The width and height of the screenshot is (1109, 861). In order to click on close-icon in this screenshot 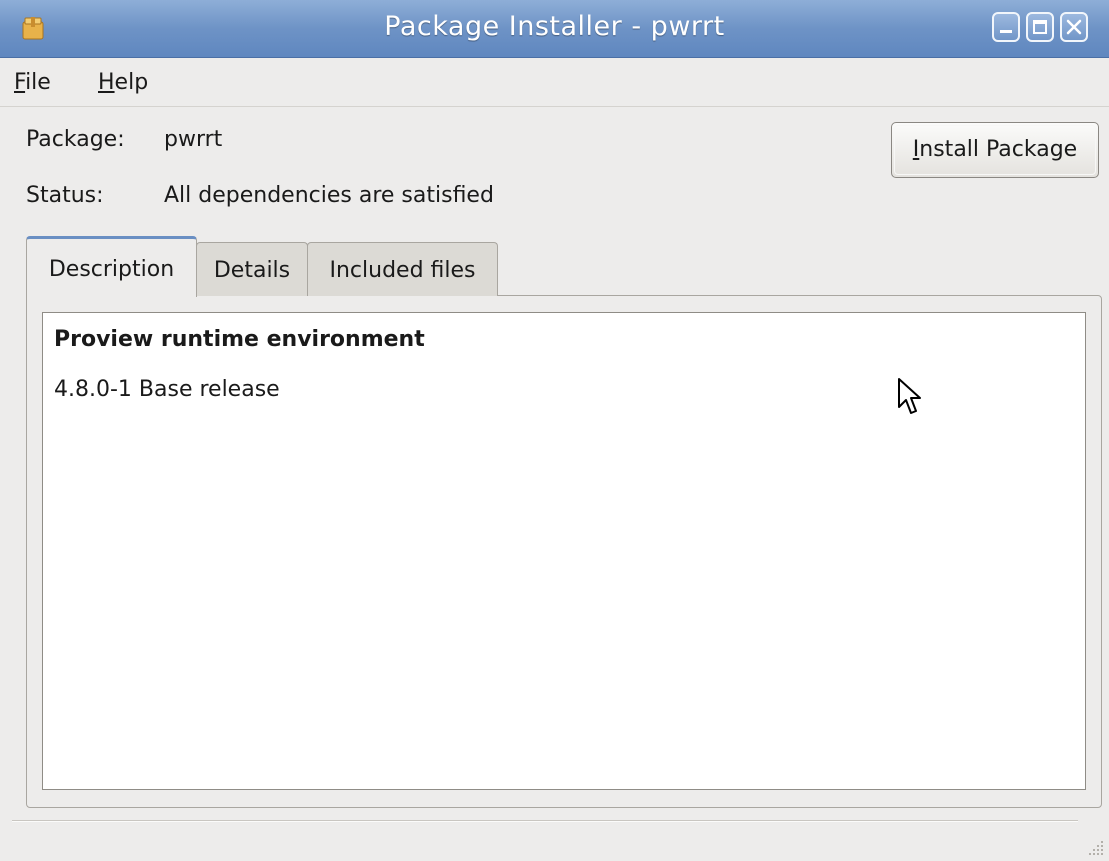, I will do `click(1074, 27)`.